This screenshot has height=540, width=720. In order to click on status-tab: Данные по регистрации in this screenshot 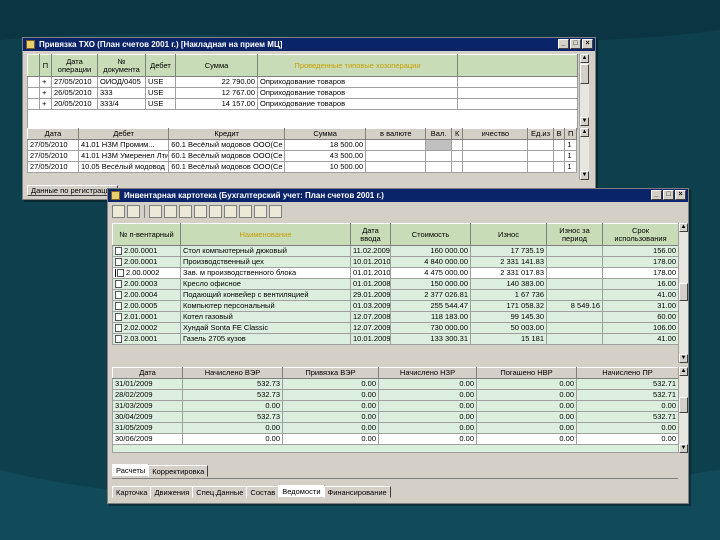, I will do `click(72, 190)`.